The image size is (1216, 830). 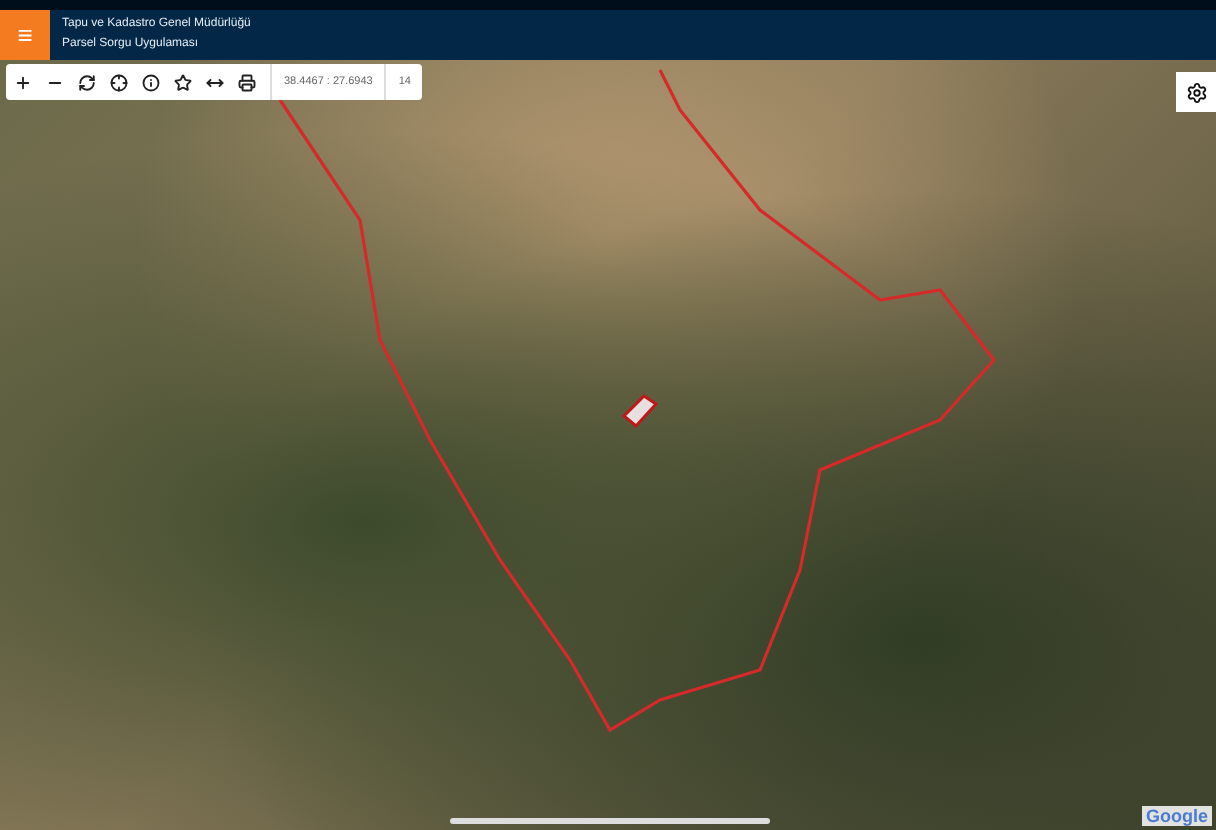 I want to click on horizontal-arrows-icon, so click(x=214, y=82).